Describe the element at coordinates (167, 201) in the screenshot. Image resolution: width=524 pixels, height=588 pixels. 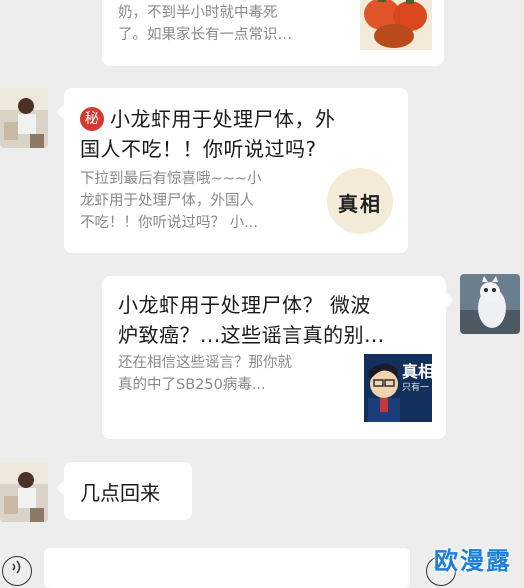
I see `article-desc-line: 龙虾用于处理尸体，外国人` at that location.